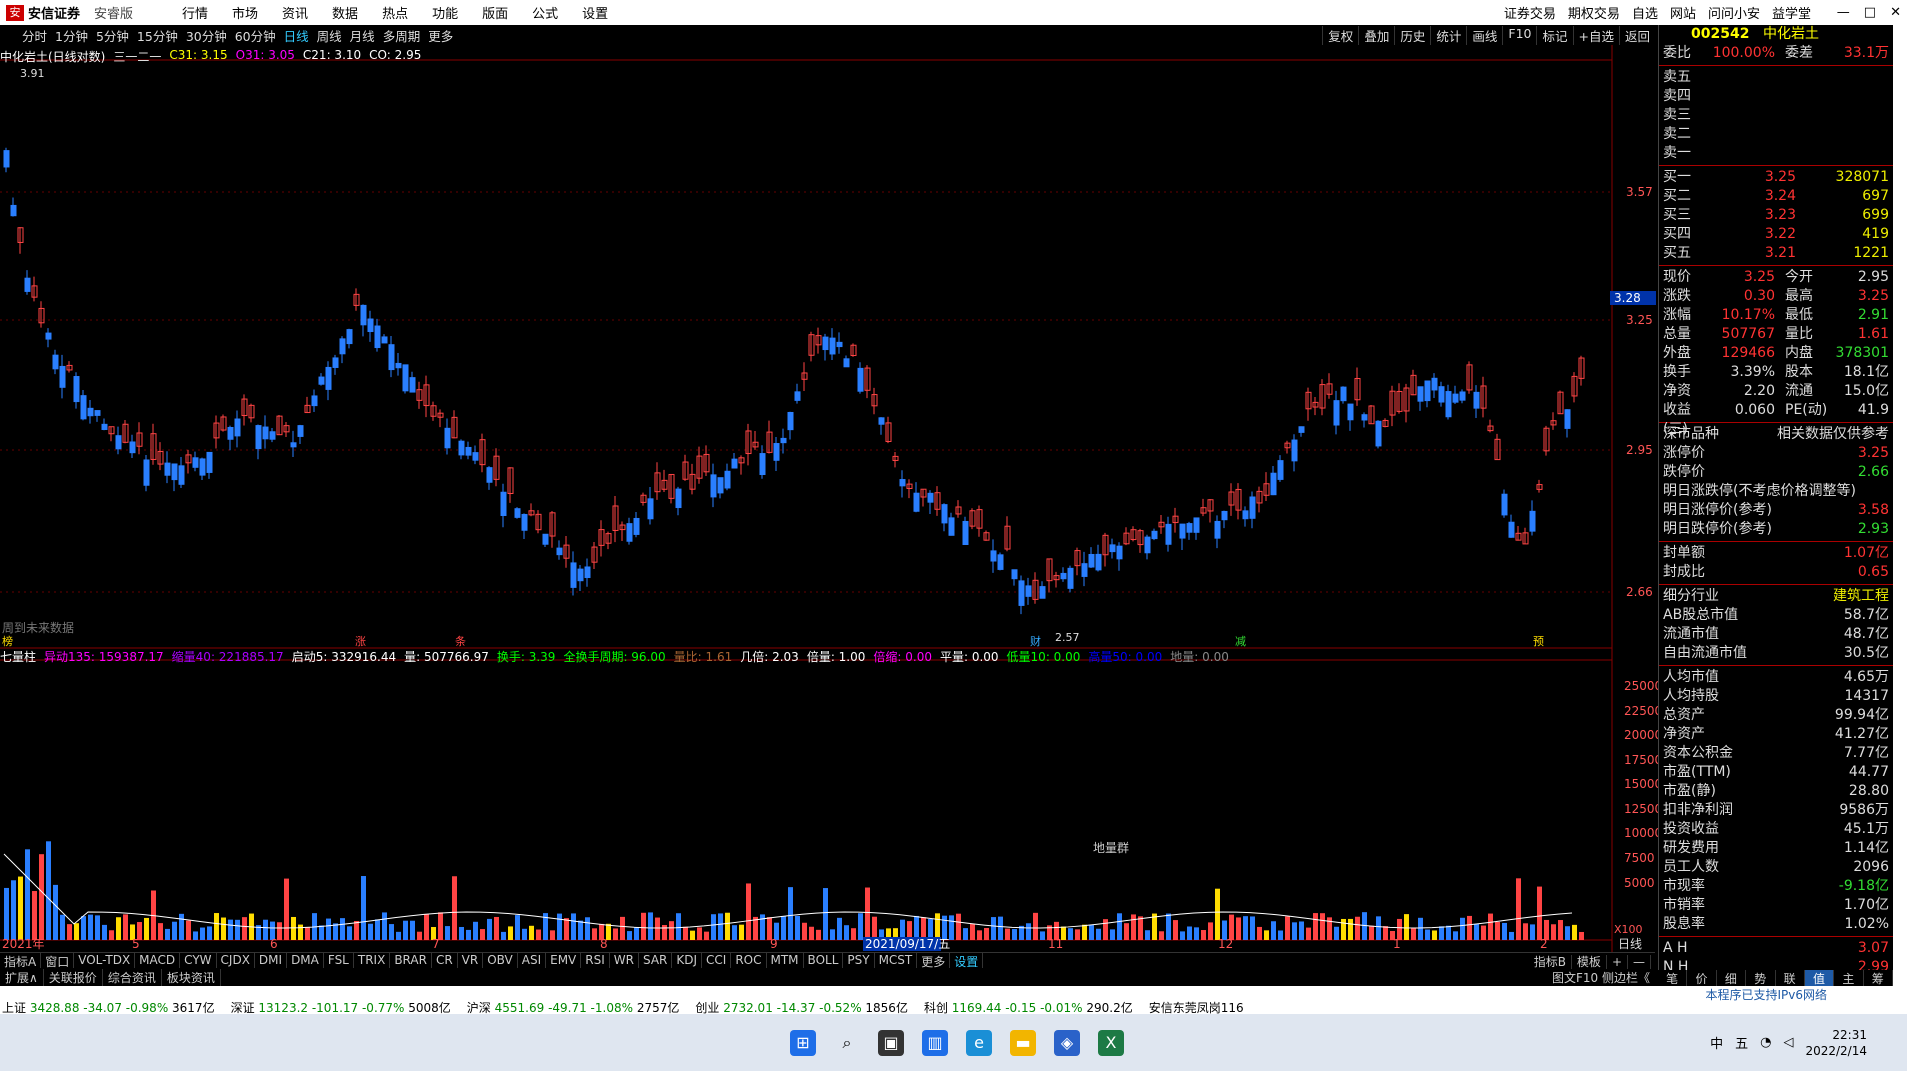 The width and height of the screenshot is (1907, 1071). I want to click on indicator-19: KDJ, so click(687, 960).